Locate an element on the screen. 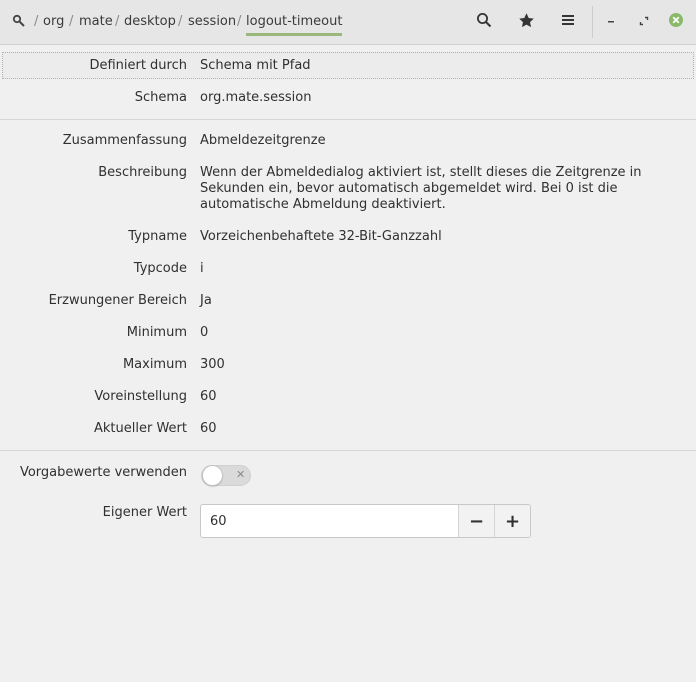  custom-value-input is located at coordinates (329, 521).